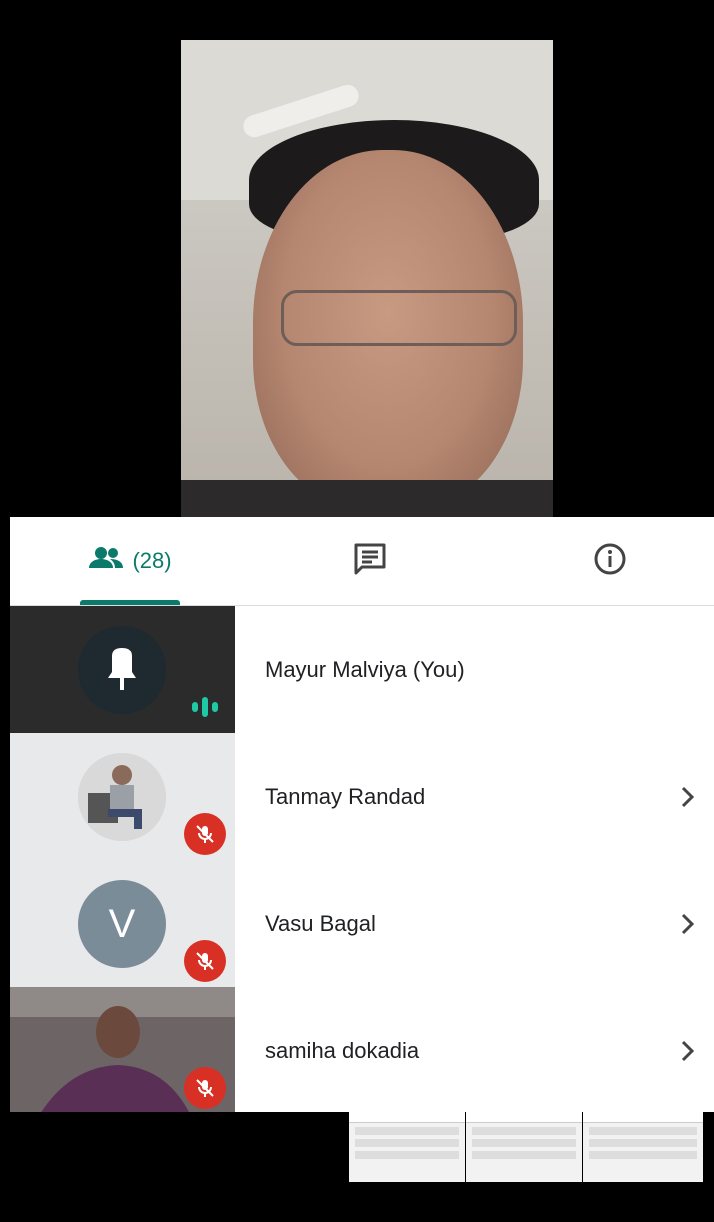 This screenshot has width=714, height=1222. Describe the element at coordinates (365, 669) in the screenshot. I see `participant-name: Mayur Malviya (You)` at that location.